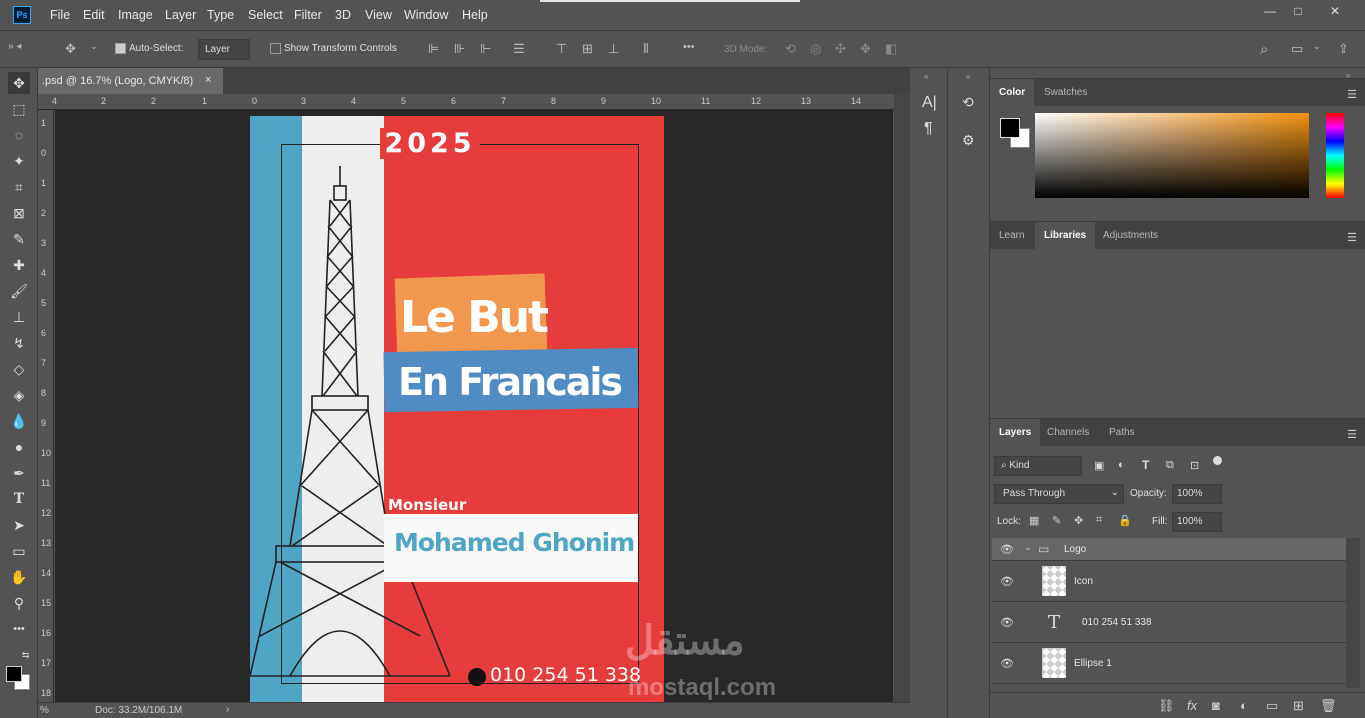 The width and height of the screenshot is (1365, 718). Describe the element at coordinates (1298, 706) in the screenshot. I see `new-layer-icon: ⊞` at that location.